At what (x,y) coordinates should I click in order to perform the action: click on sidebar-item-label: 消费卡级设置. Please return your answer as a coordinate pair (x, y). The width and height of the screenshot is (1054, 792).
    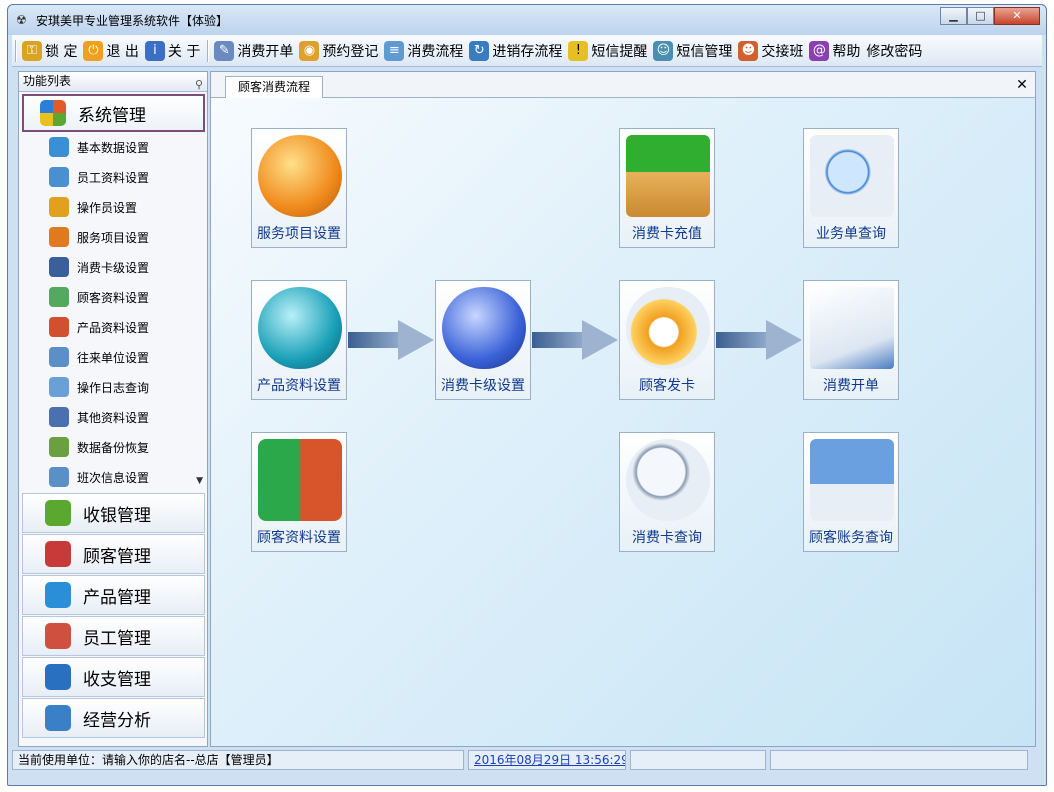
    Looking at the image, I should click on (113, 267).